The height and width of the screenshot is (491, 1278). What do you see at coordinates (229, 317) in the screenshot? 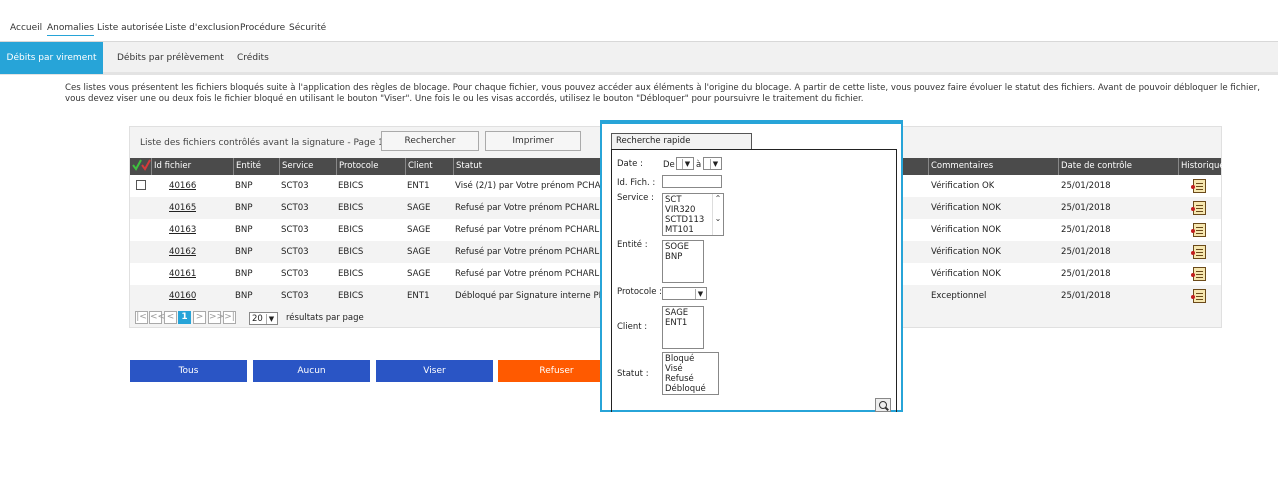
I see `last-page-button: >|` at bounding box center [229, 317].